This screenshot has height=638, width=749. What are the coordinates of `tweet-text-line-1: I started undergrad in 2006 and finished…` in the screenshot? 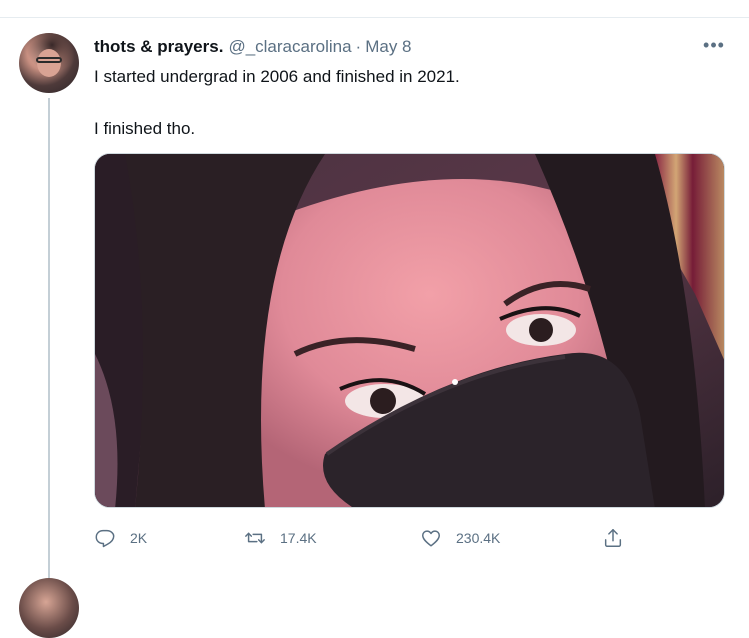 It's located at (277, 76).